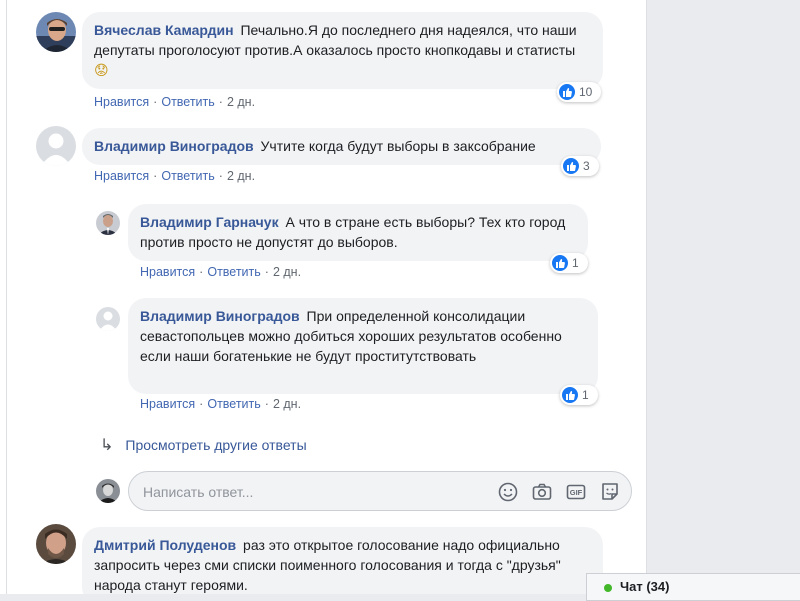  Describe the element at coordinates (645, 586) in the screenshot. I see `chat-label: Чат (34)` at that location.